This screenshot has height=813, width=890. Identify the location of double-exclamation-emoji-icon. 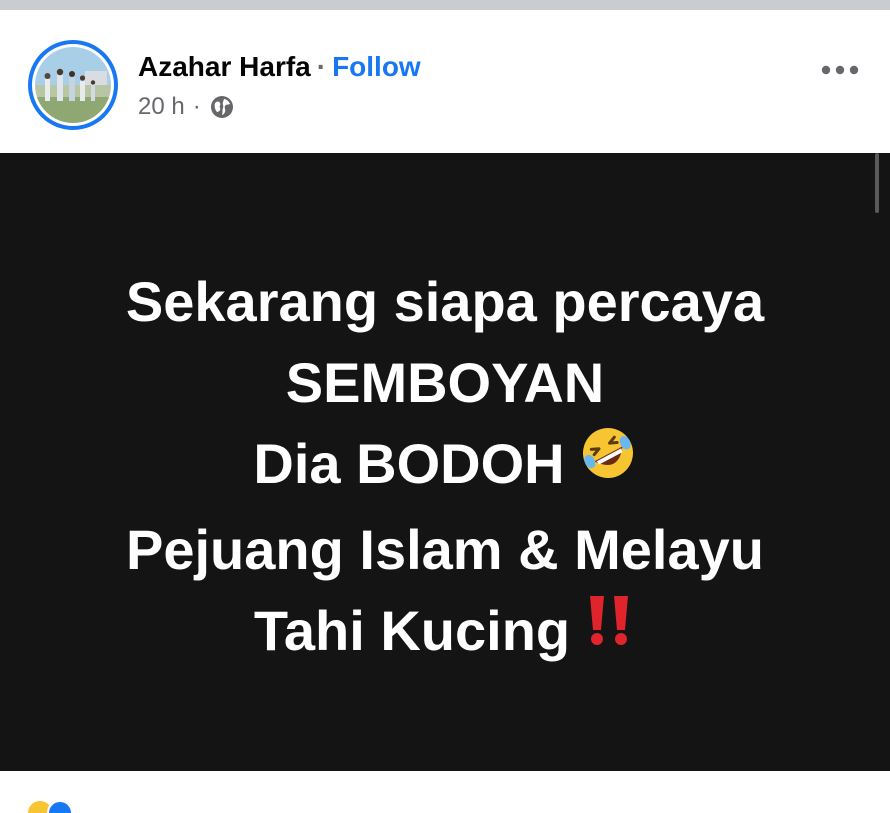
(610, 628).